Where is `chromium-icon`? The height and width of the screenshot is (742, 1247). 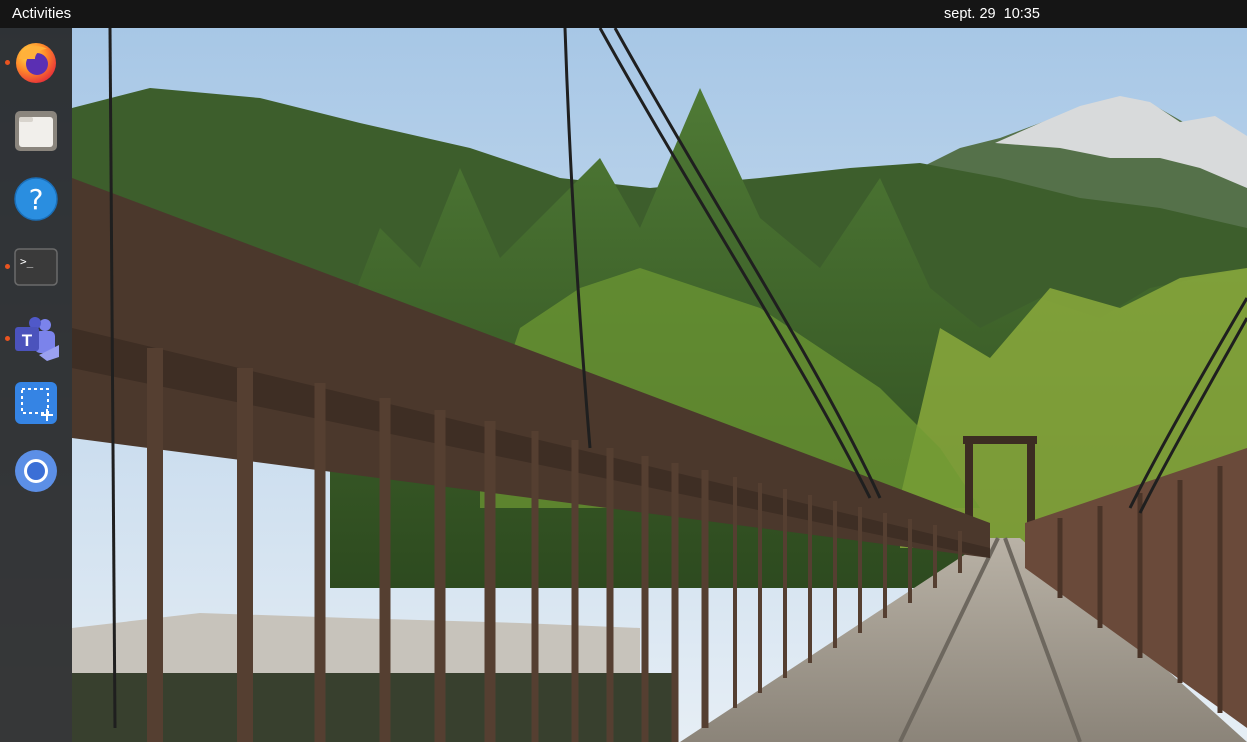 chromium-icon is located at coordinates (36, 471).